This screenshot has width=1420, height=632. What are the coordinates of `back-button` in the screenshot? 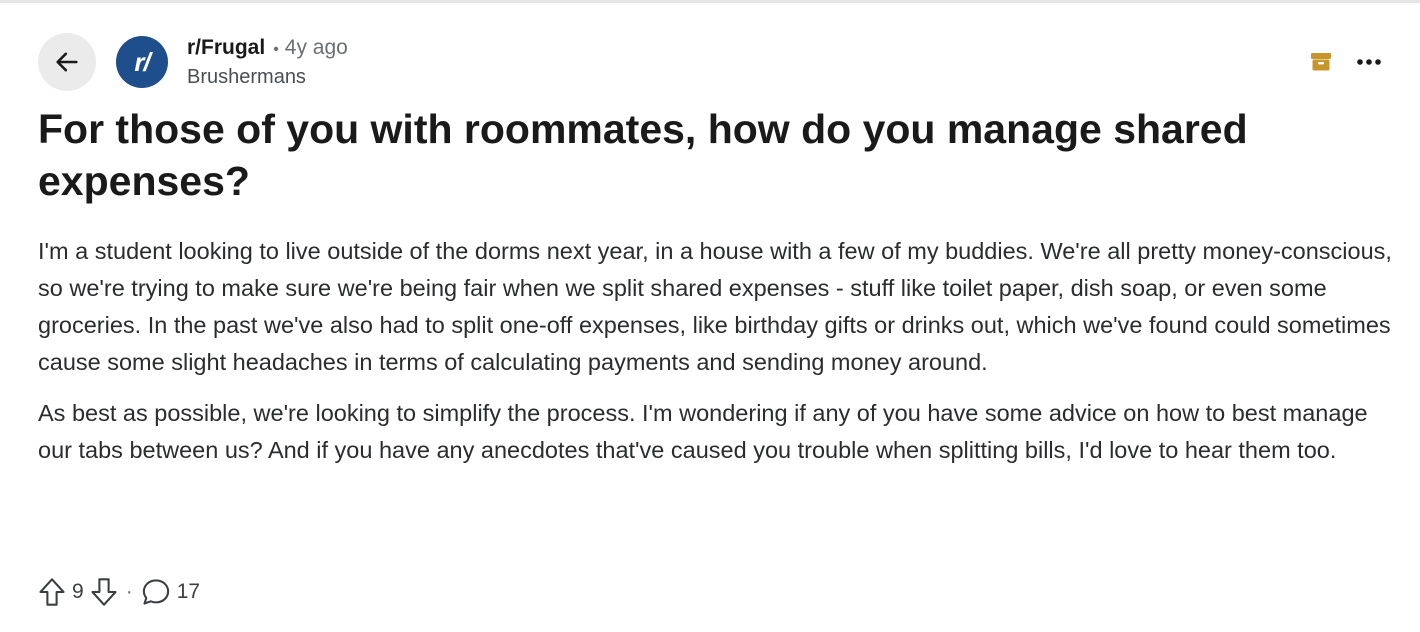 It's located at (67, 62).